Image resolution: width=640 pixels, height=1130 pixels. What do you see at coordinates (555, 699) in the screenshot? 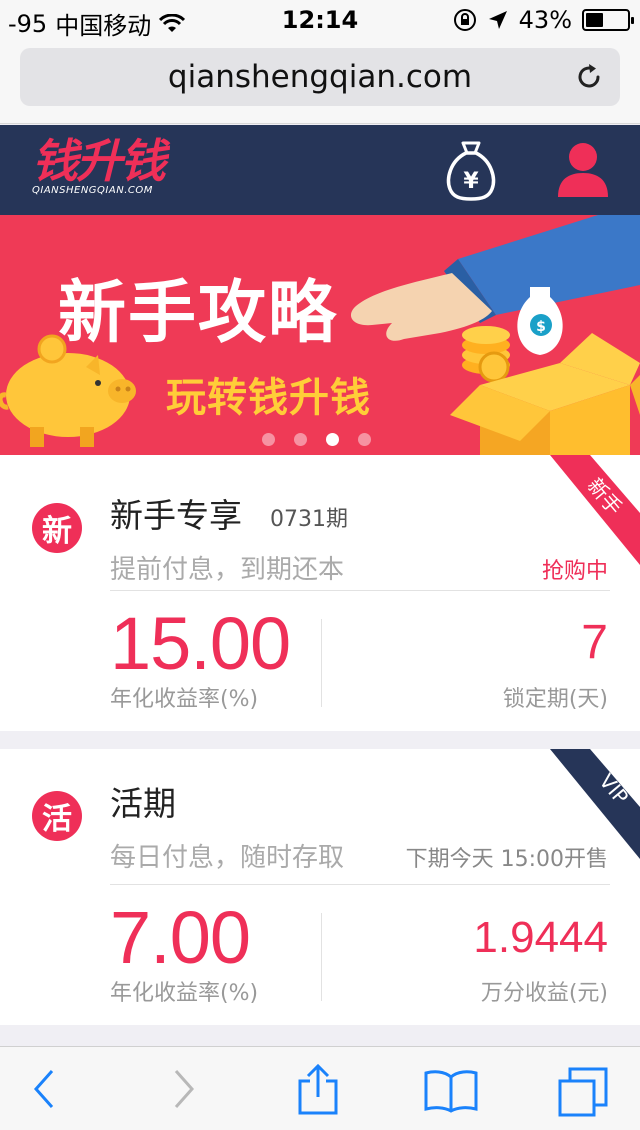
I see `lock-period-label: 锁定期(天)` at bounding box center [555, 699].